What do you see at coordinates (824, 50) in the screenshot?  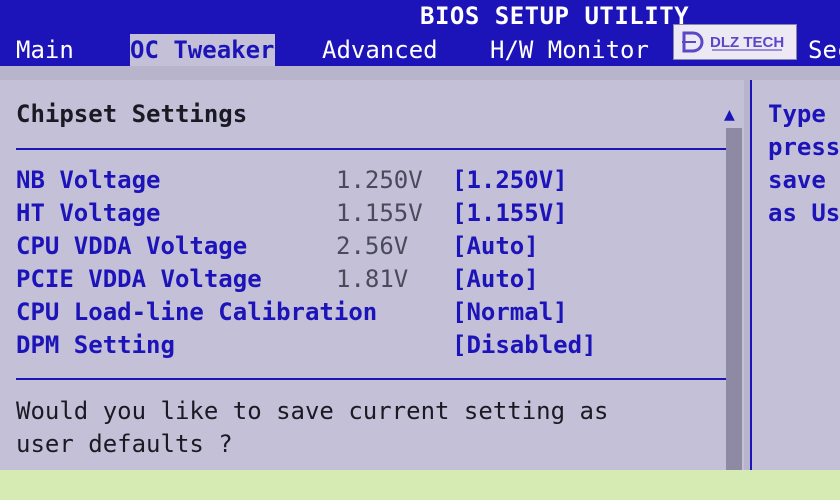 I see `tab-security: Sec` at bounding box center [824, 50].